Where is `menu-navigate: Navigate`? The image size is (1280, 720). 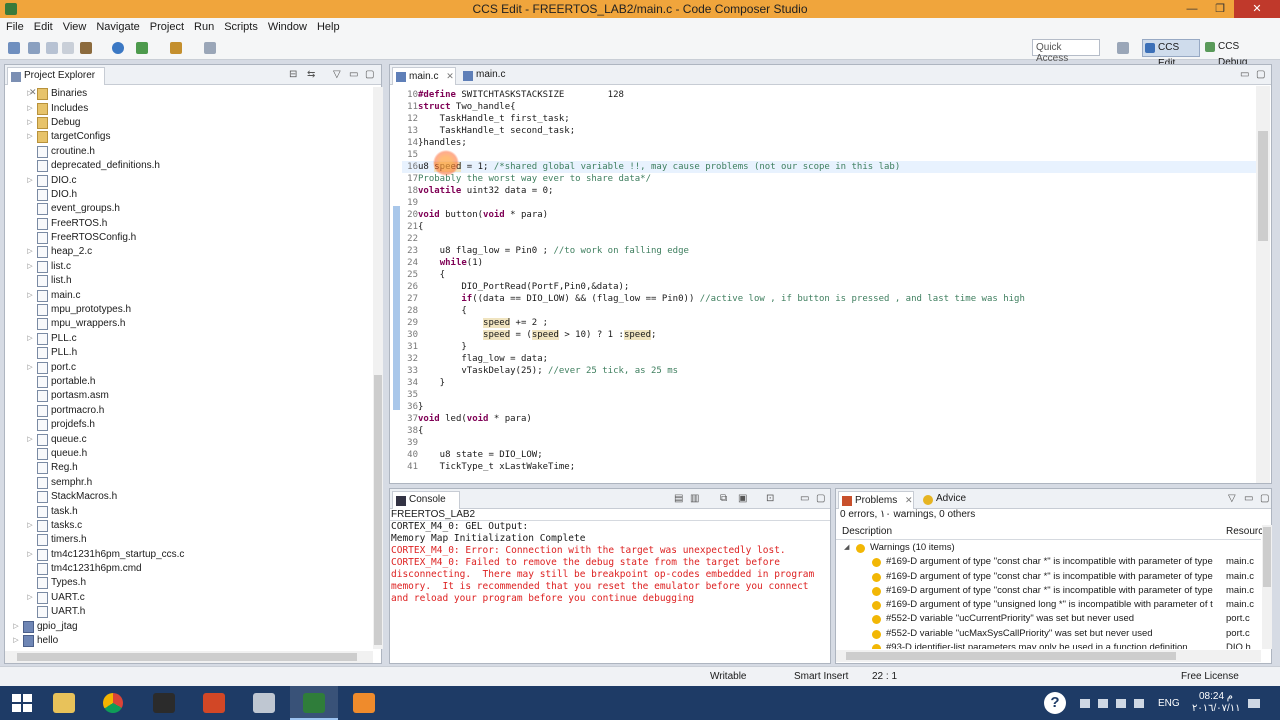 menu-navigate: Navigate is located at coordinates (117, 27).